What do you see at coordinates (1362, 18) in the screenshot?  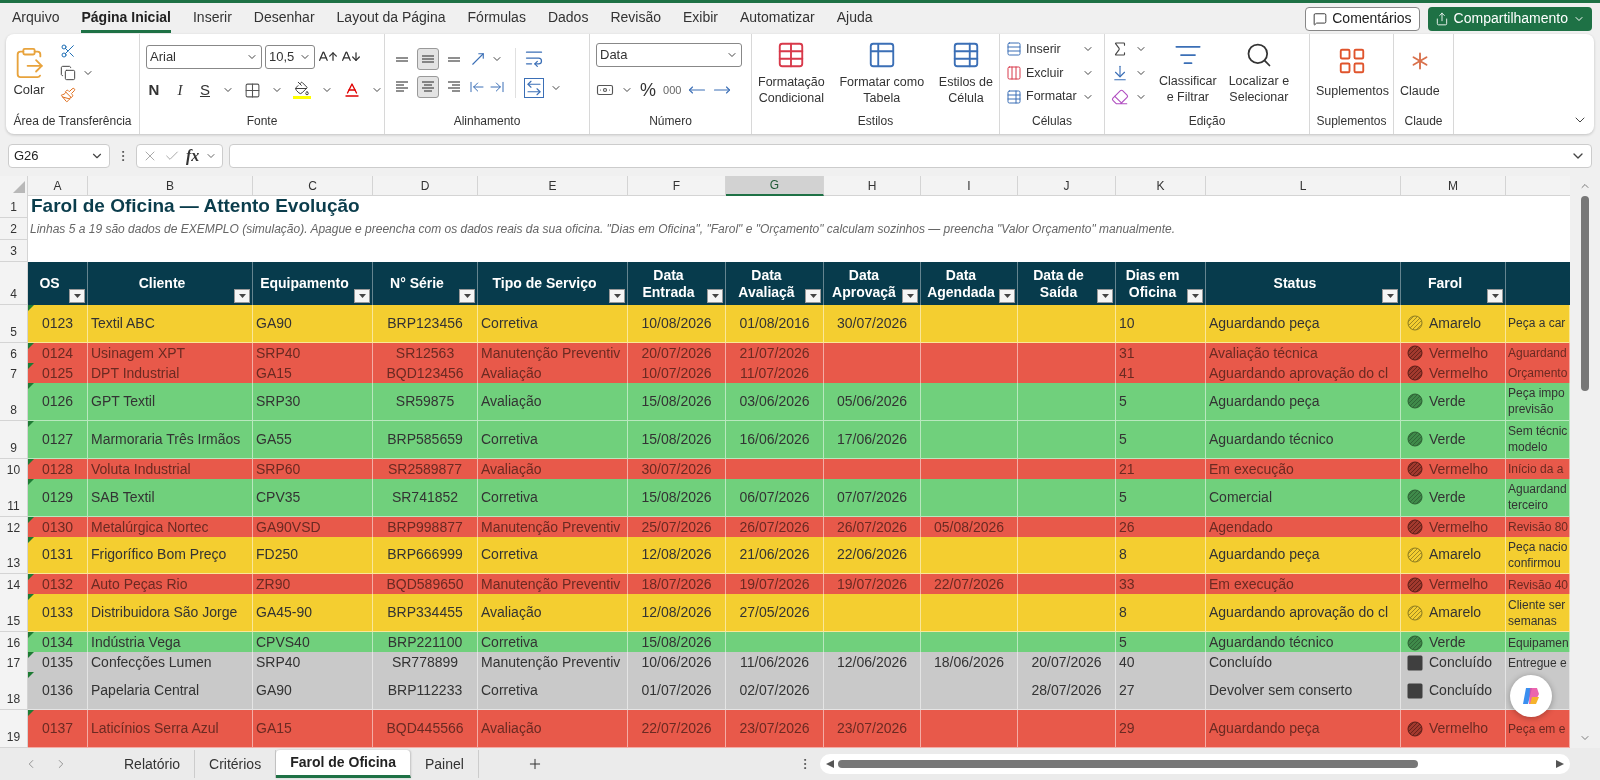 I see `comments-button: Comentários` at bounding box center [1362, 18].